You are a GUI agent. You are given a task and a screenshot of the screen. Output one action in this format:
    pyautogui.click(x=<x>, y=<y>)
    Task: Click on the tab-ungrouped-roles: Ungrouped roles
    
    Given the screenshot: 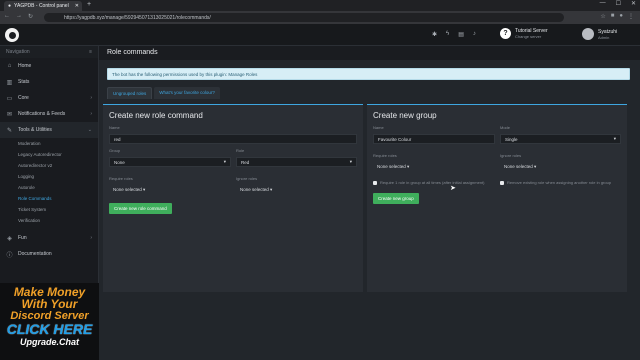 What is the action you would take?
    pyautogui.click(x=130, y=93)
    